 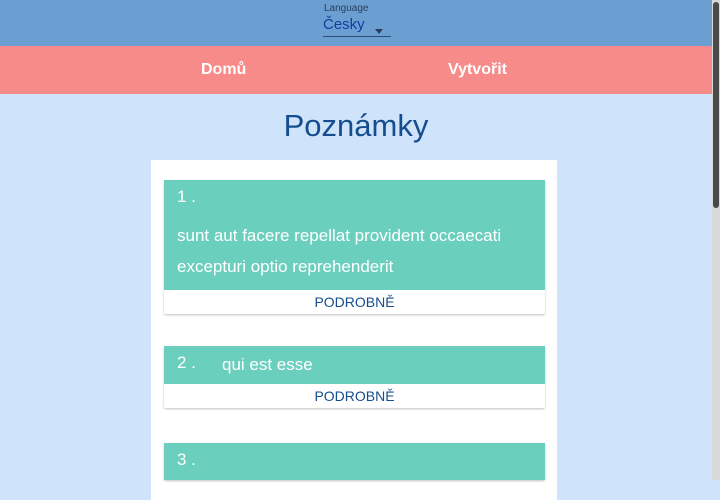 I want to click on note-card: 3 ., so click(x=354, y=461).